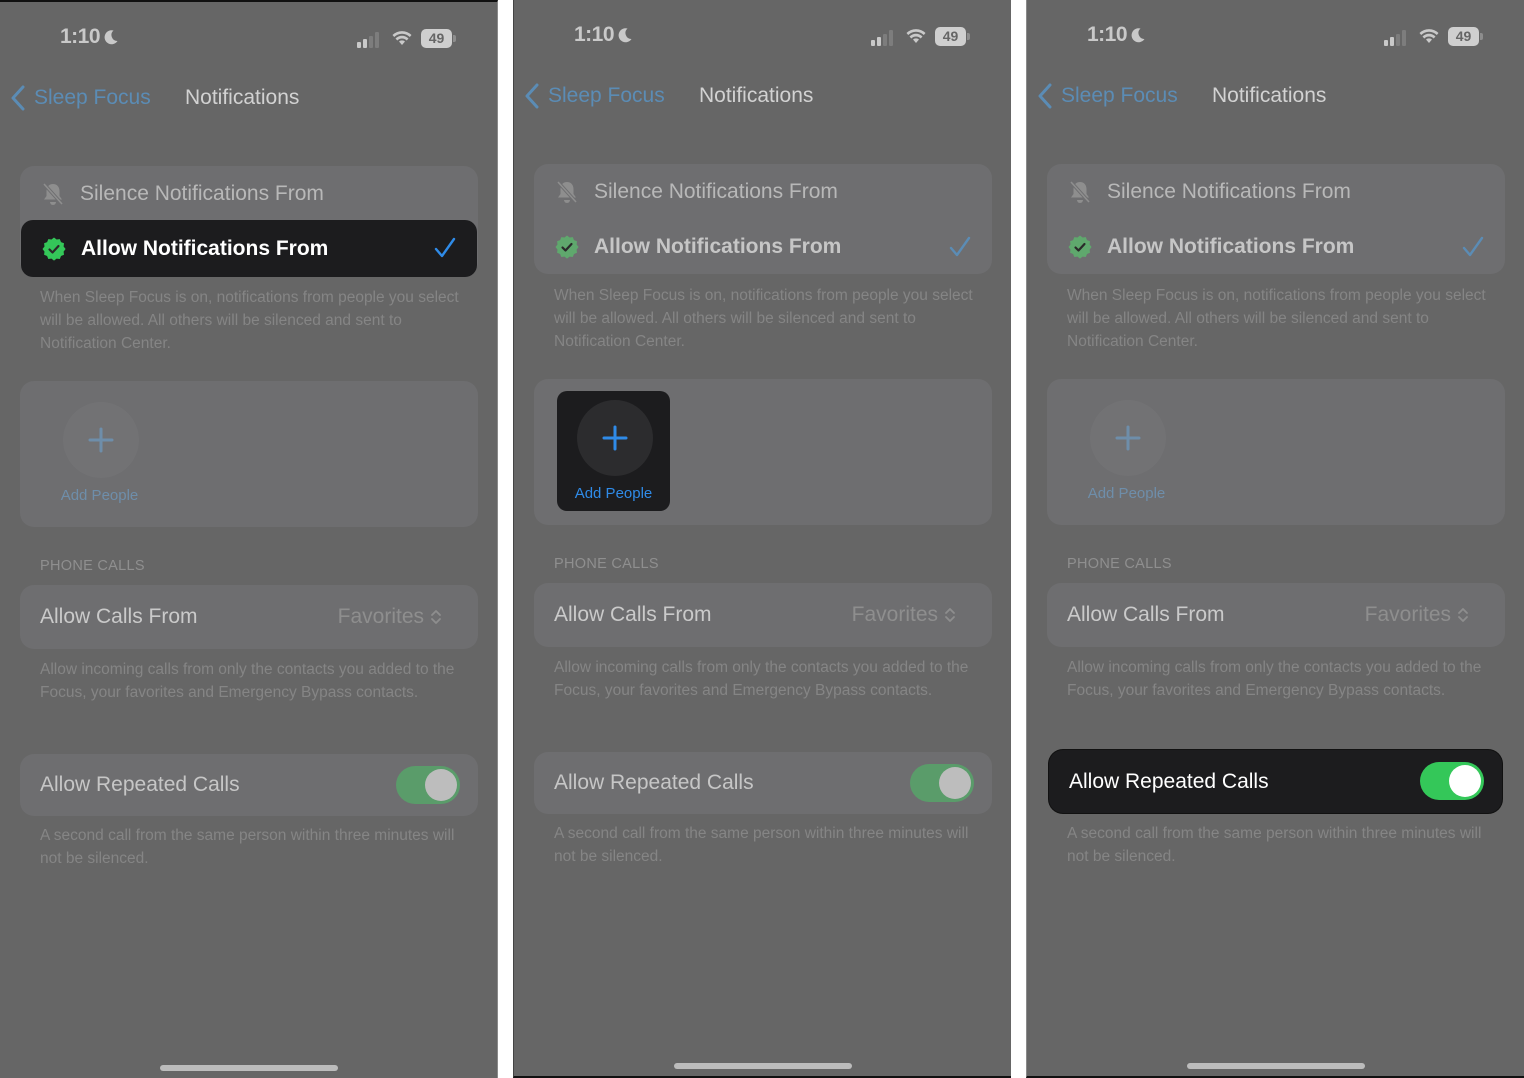 The image size is (1524, 1078). What do you see at coordinates (952, 36) in the screenshot?
I see `battery-icon: 49` at bounding box center [952, 36].